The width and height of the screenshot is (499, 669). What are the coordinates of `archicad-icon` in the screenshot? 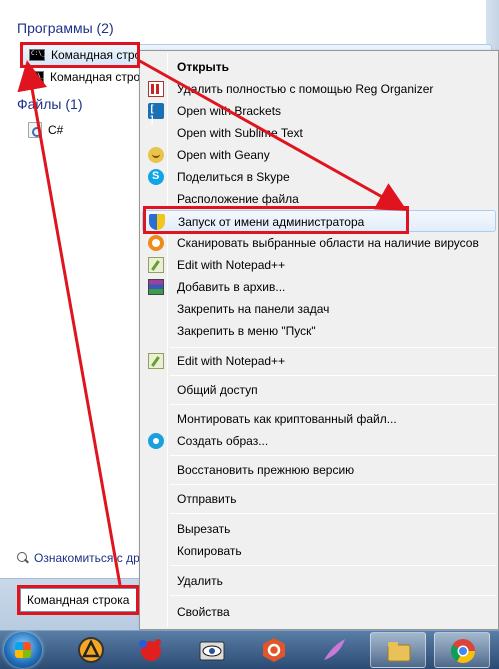 It's located at (91, 650).